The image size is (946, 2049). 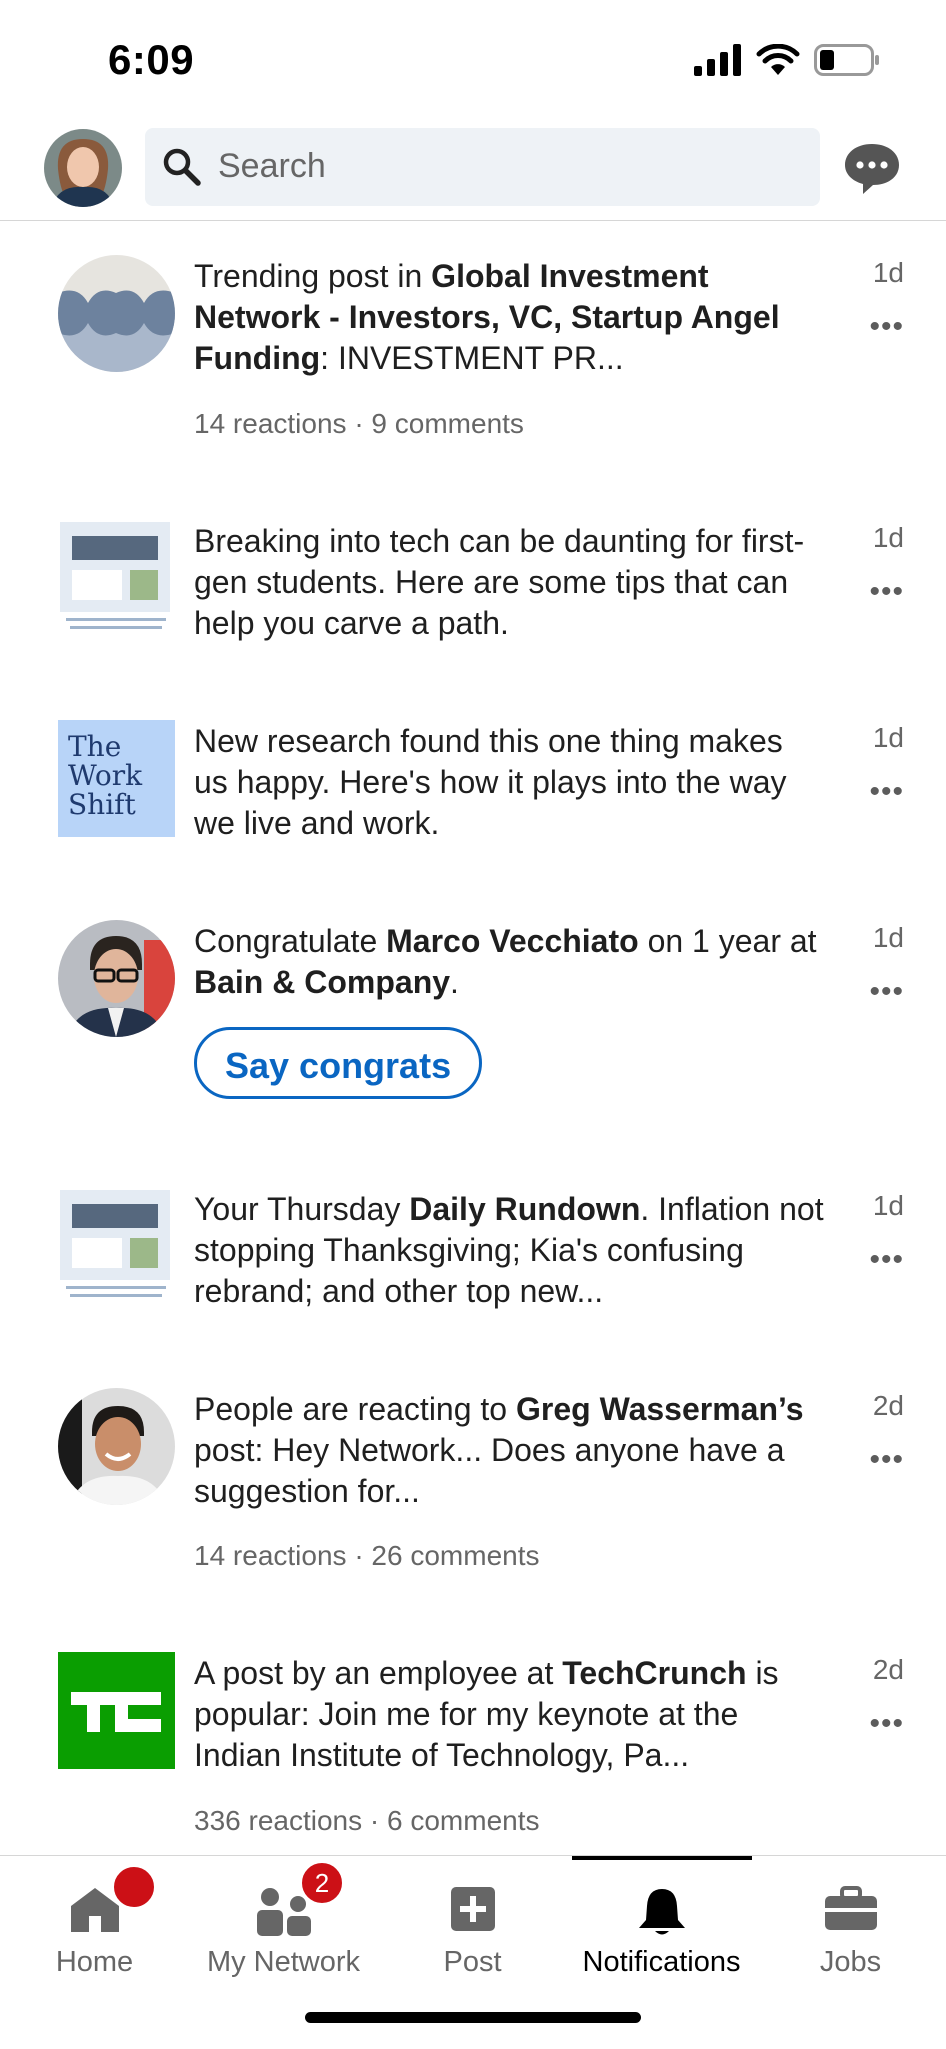 I want to click on reactions-summary: 14 reactions · 26 comments, so click(x=367, y=1555).